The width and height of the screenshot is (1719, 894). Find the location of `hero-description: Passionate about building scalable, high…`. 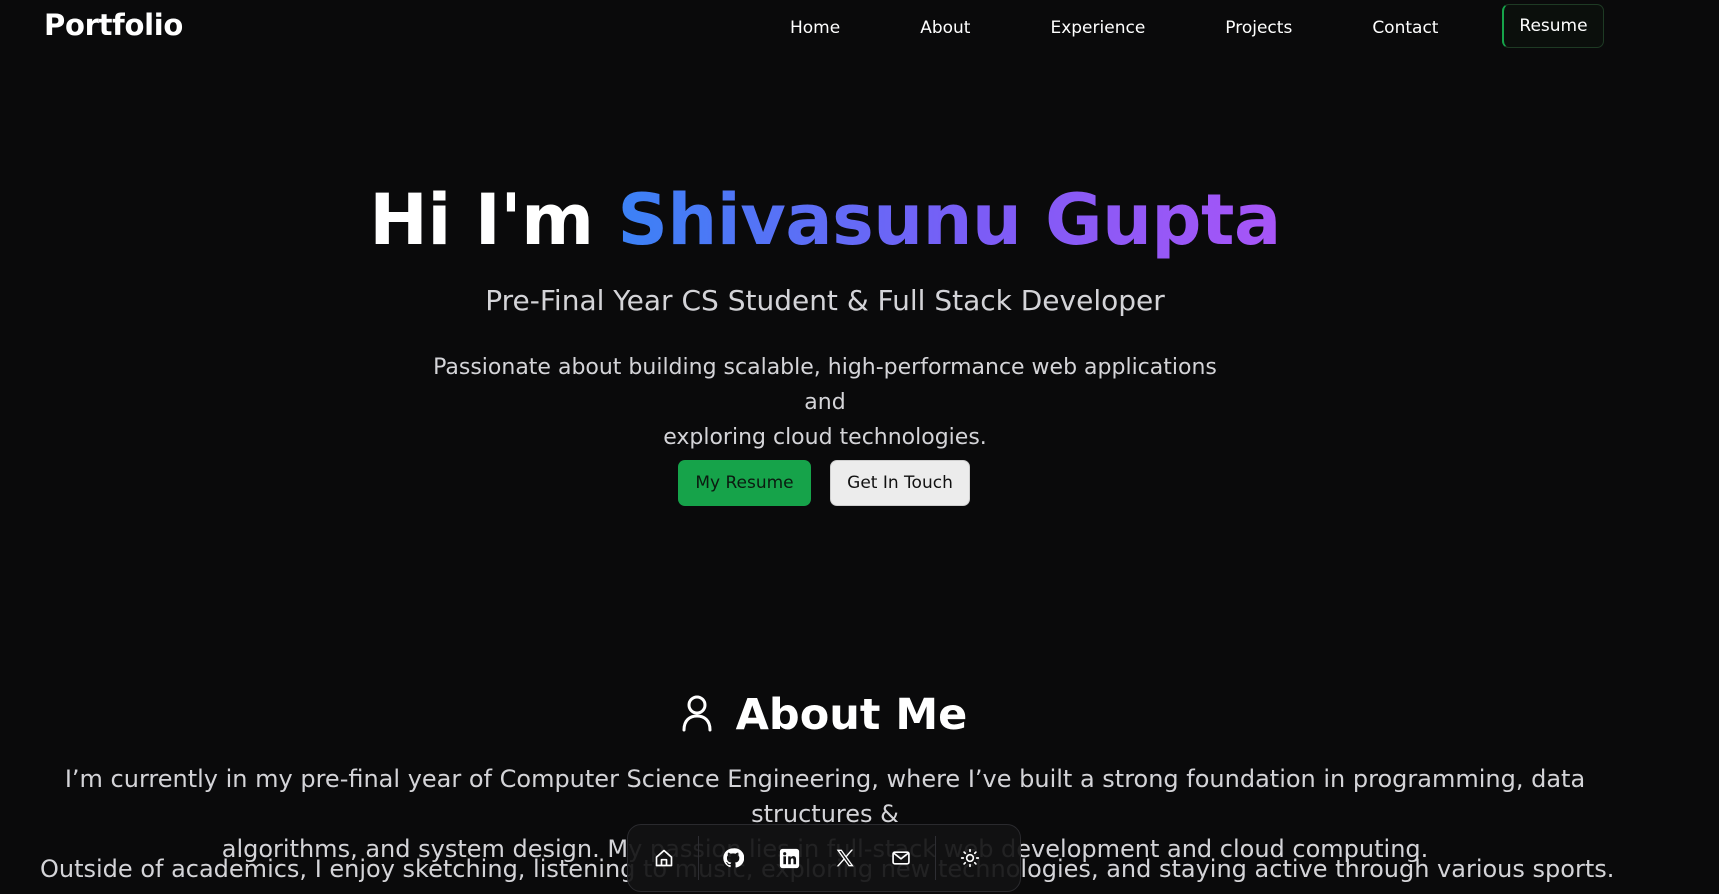

hero-description: Passionate about building scalable, high… is located at coordinates (825, 402).